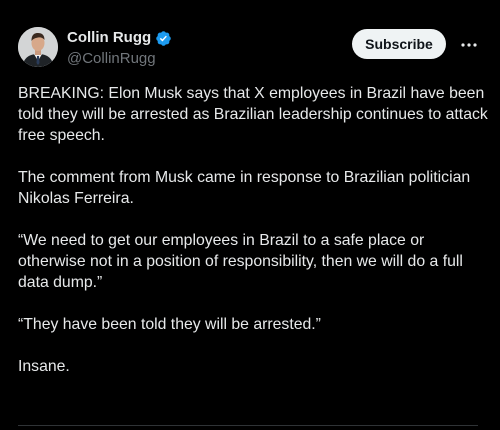 This screenshot has width=500, height=430. Describe the element at coordinates (44, 366) in the screenshot. I see `tweet-paragraph: Insane.` at that location.